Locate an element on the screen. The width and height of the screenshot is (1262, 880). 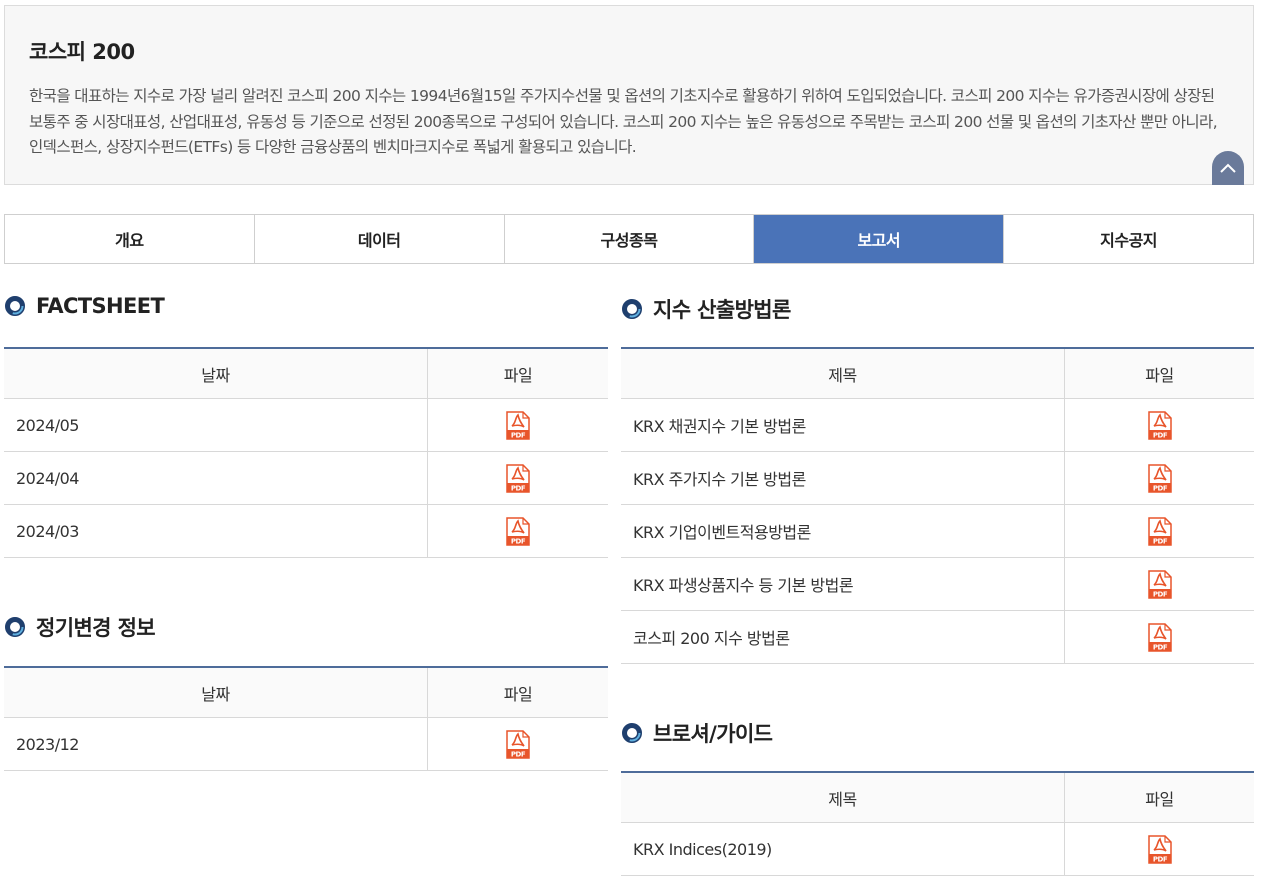
date-cell: 2023/12 is located at coordinates (216, 744).